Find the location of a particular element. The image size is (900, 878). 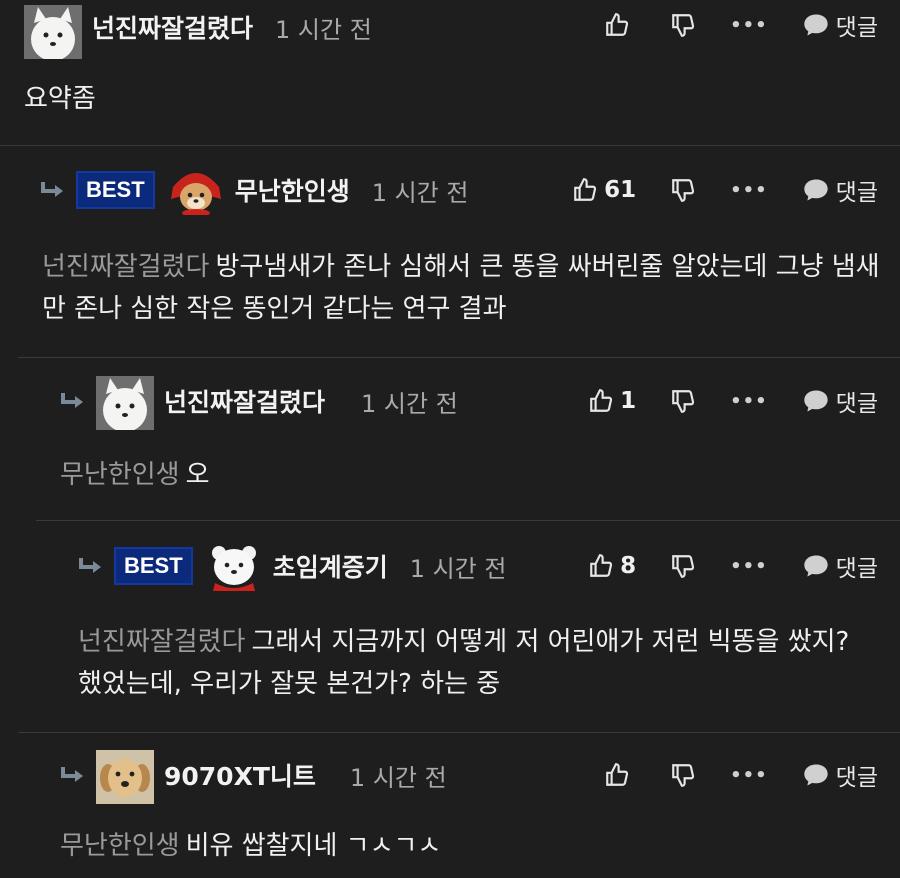

polar-bear-avatar is located at coordinates (234, 566).